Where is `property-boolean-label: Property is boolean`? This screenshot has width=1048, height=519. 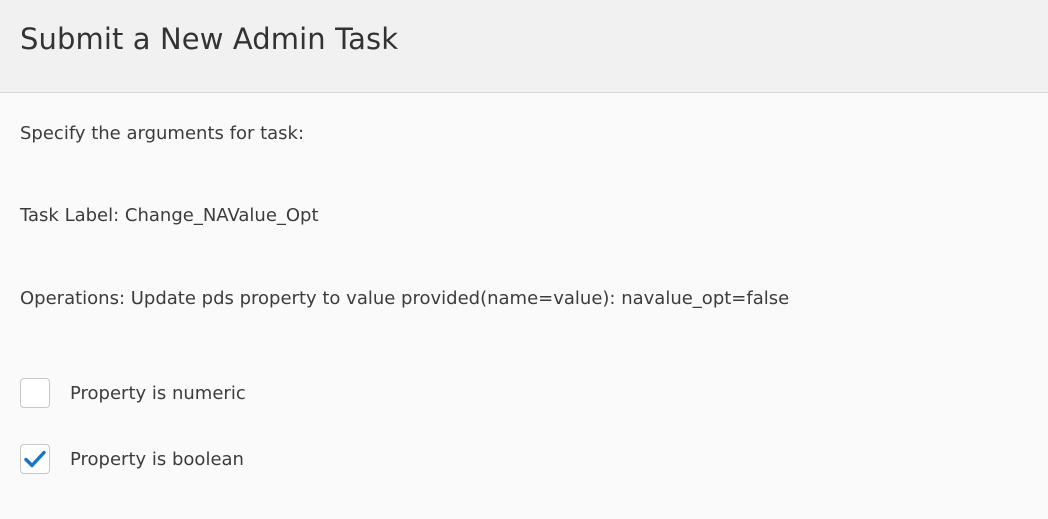 property-boolean-label: Property is boolean is located at coordinates (157, 459).